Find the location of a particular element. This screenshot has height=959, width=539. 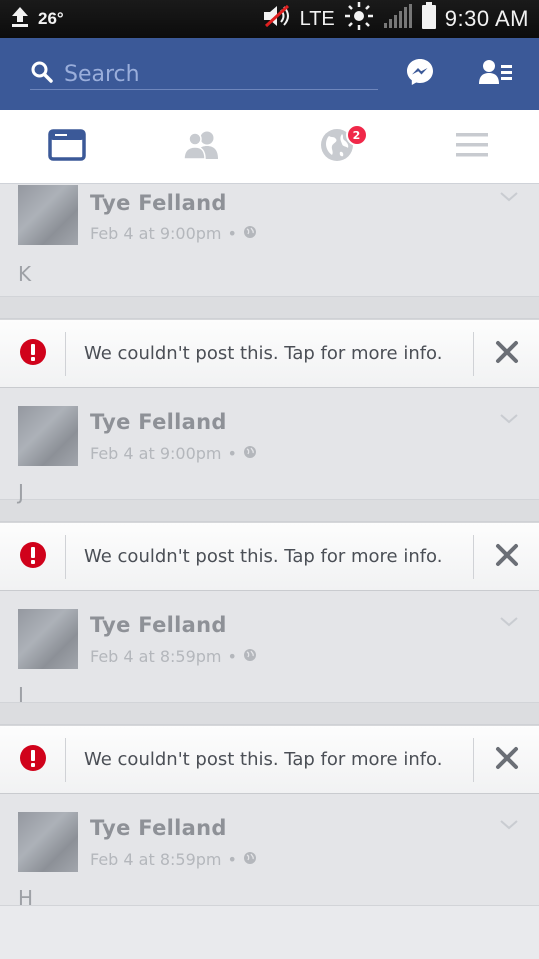

feed-post: Tye Felland Feb 4 at 8:59pm • I is located at coordinates (269, 649).